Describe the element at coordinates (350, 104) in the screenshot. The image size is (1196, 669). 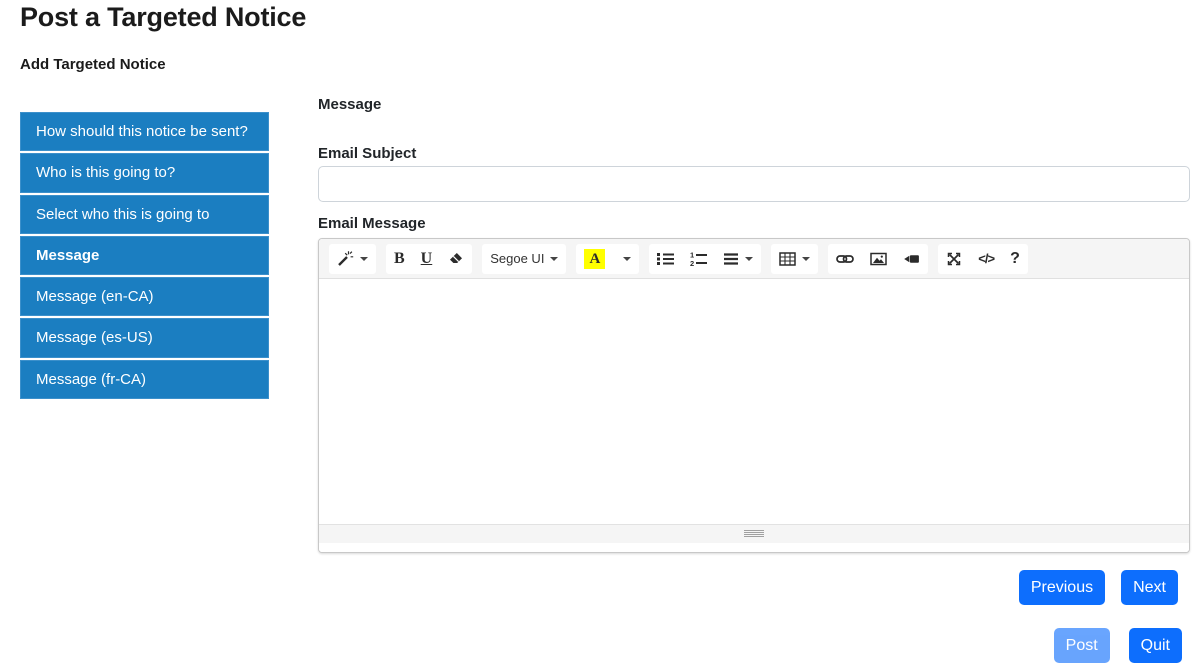
I see `section-heading: Message` at that location.